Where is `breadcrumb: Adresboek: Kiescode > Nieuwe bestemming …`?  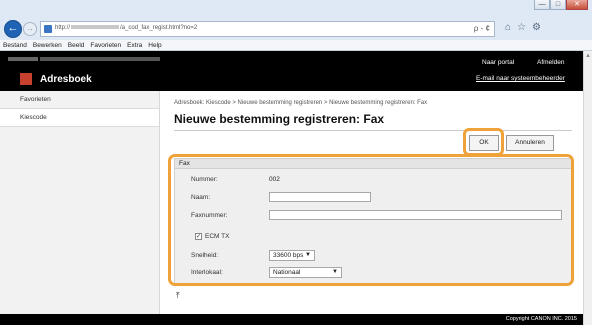 breadcrumb: Adresboek: Kiescode > Nieuwe bestemming … is located at coordinates (301, 103).